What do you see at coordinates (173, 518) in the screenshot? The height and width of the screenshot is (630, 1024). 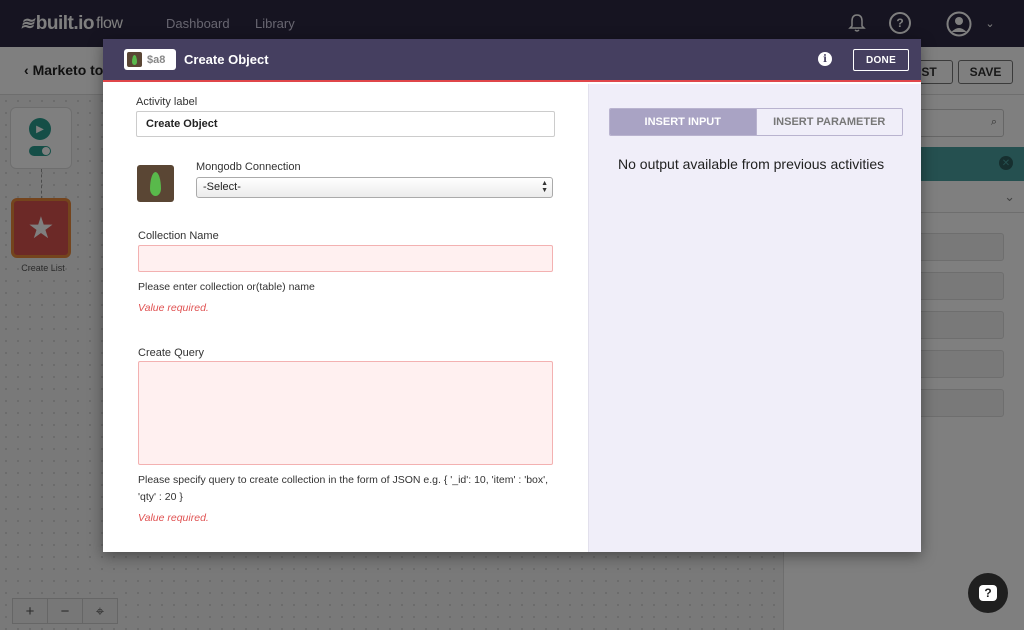 I see `create-query-error: Value required.` at bounding box center [173, 518].